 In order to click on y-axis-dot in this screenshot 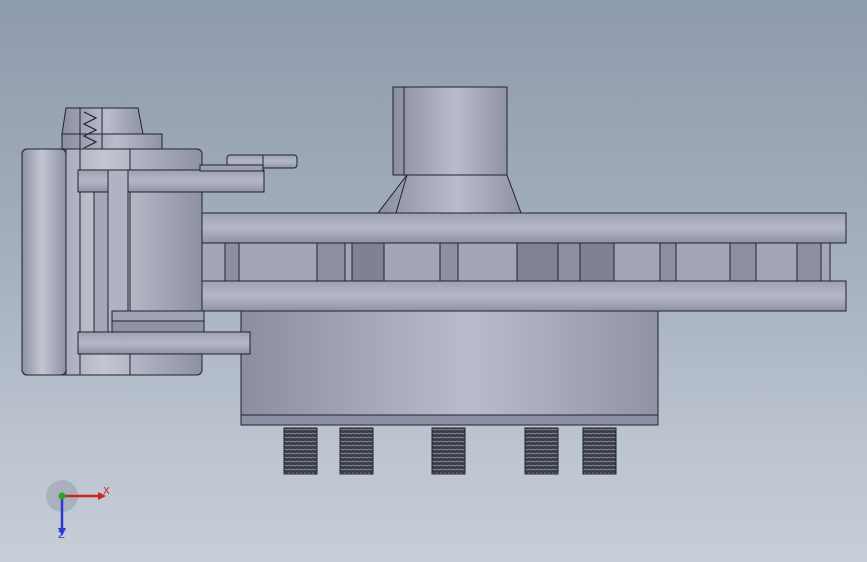, I will do `click(62, 496)`.